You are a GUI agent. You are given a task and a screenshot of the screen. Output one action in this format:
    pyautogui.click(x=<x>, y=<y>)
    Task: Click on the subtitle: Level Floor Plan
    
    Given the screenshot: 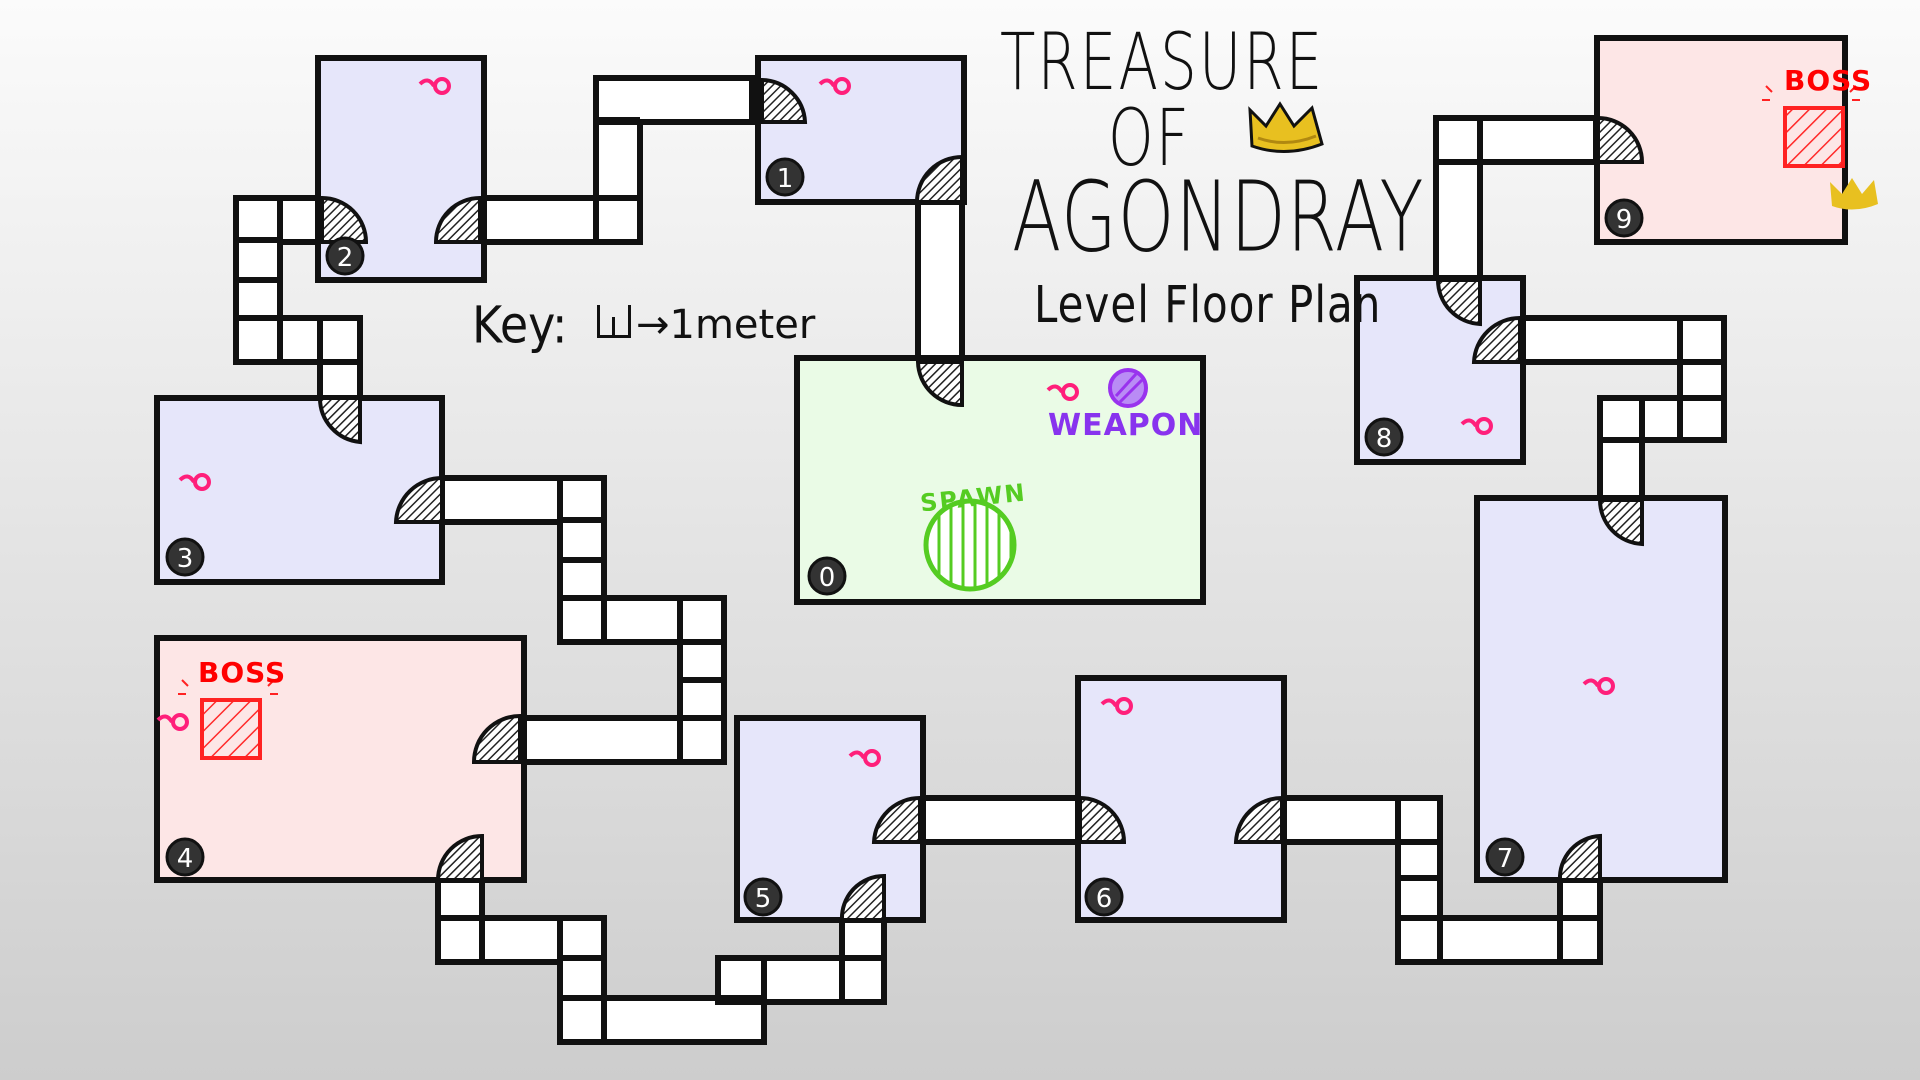 What is the action you would take?
    pyautogui.click(x=1208, y=304)
    